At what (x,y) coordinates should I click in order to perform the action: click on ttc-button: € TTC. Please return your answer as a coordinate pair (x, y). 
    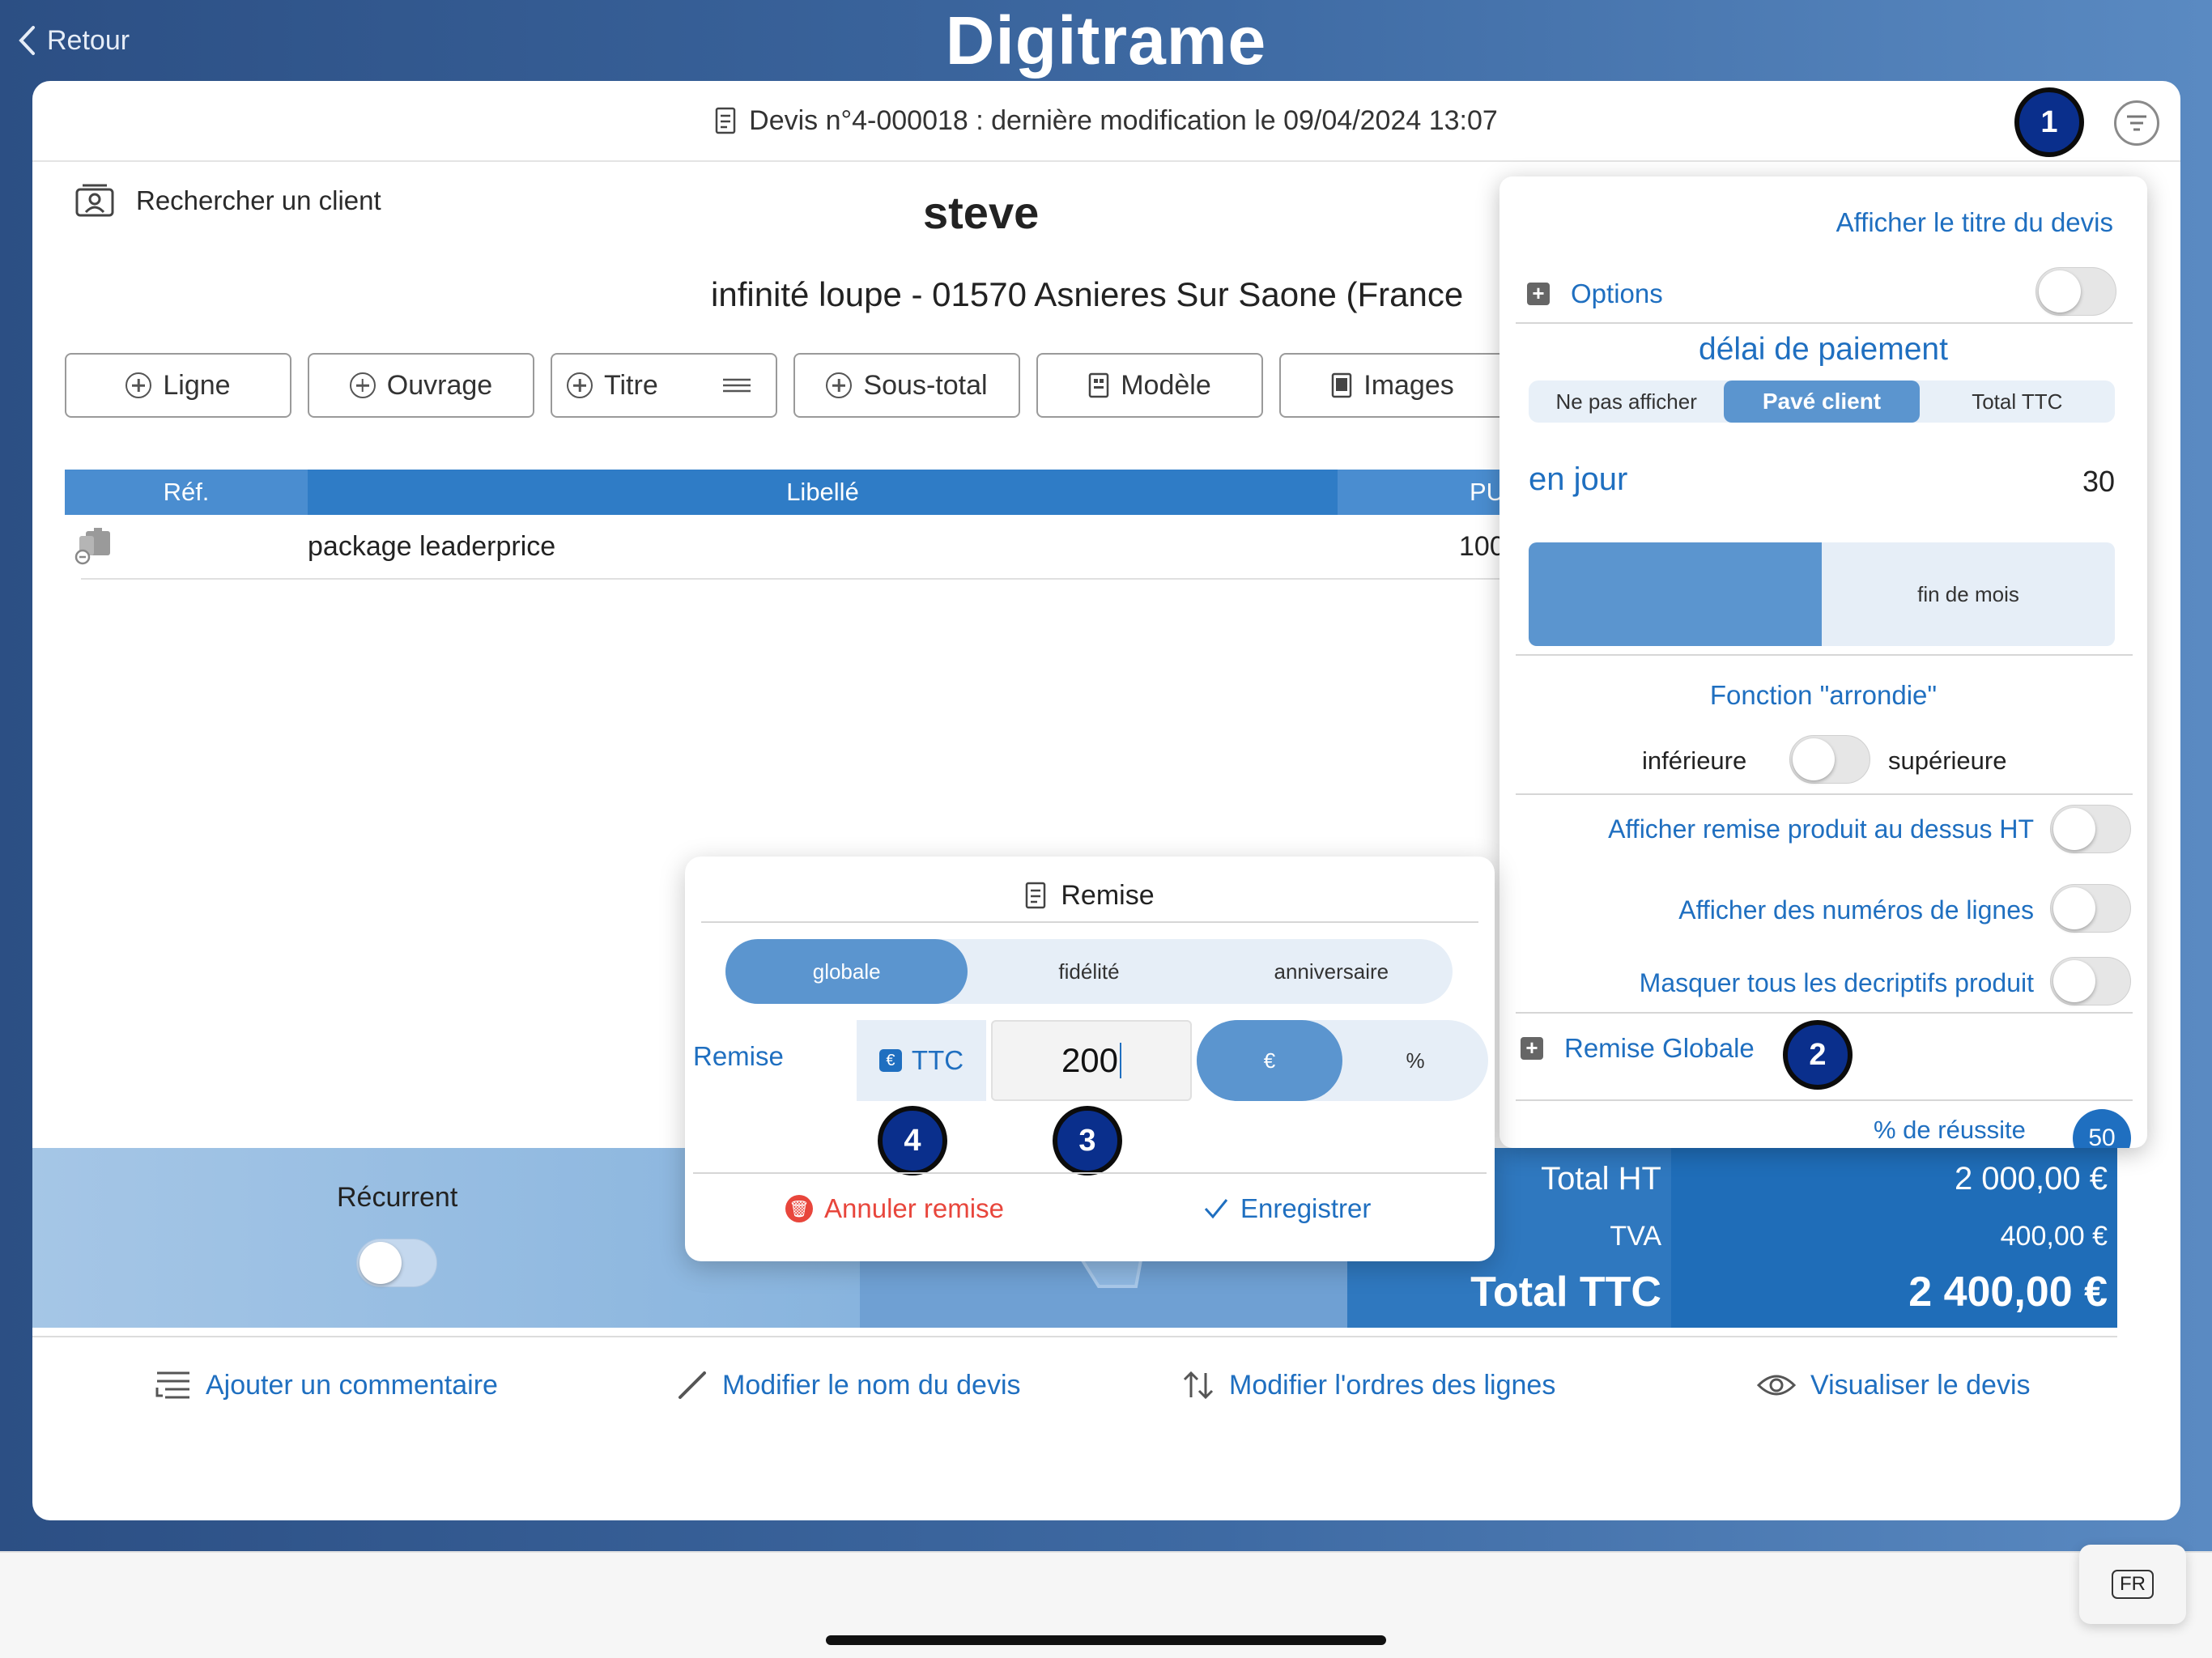
    Looking at the image, I should click on (921, 1060).